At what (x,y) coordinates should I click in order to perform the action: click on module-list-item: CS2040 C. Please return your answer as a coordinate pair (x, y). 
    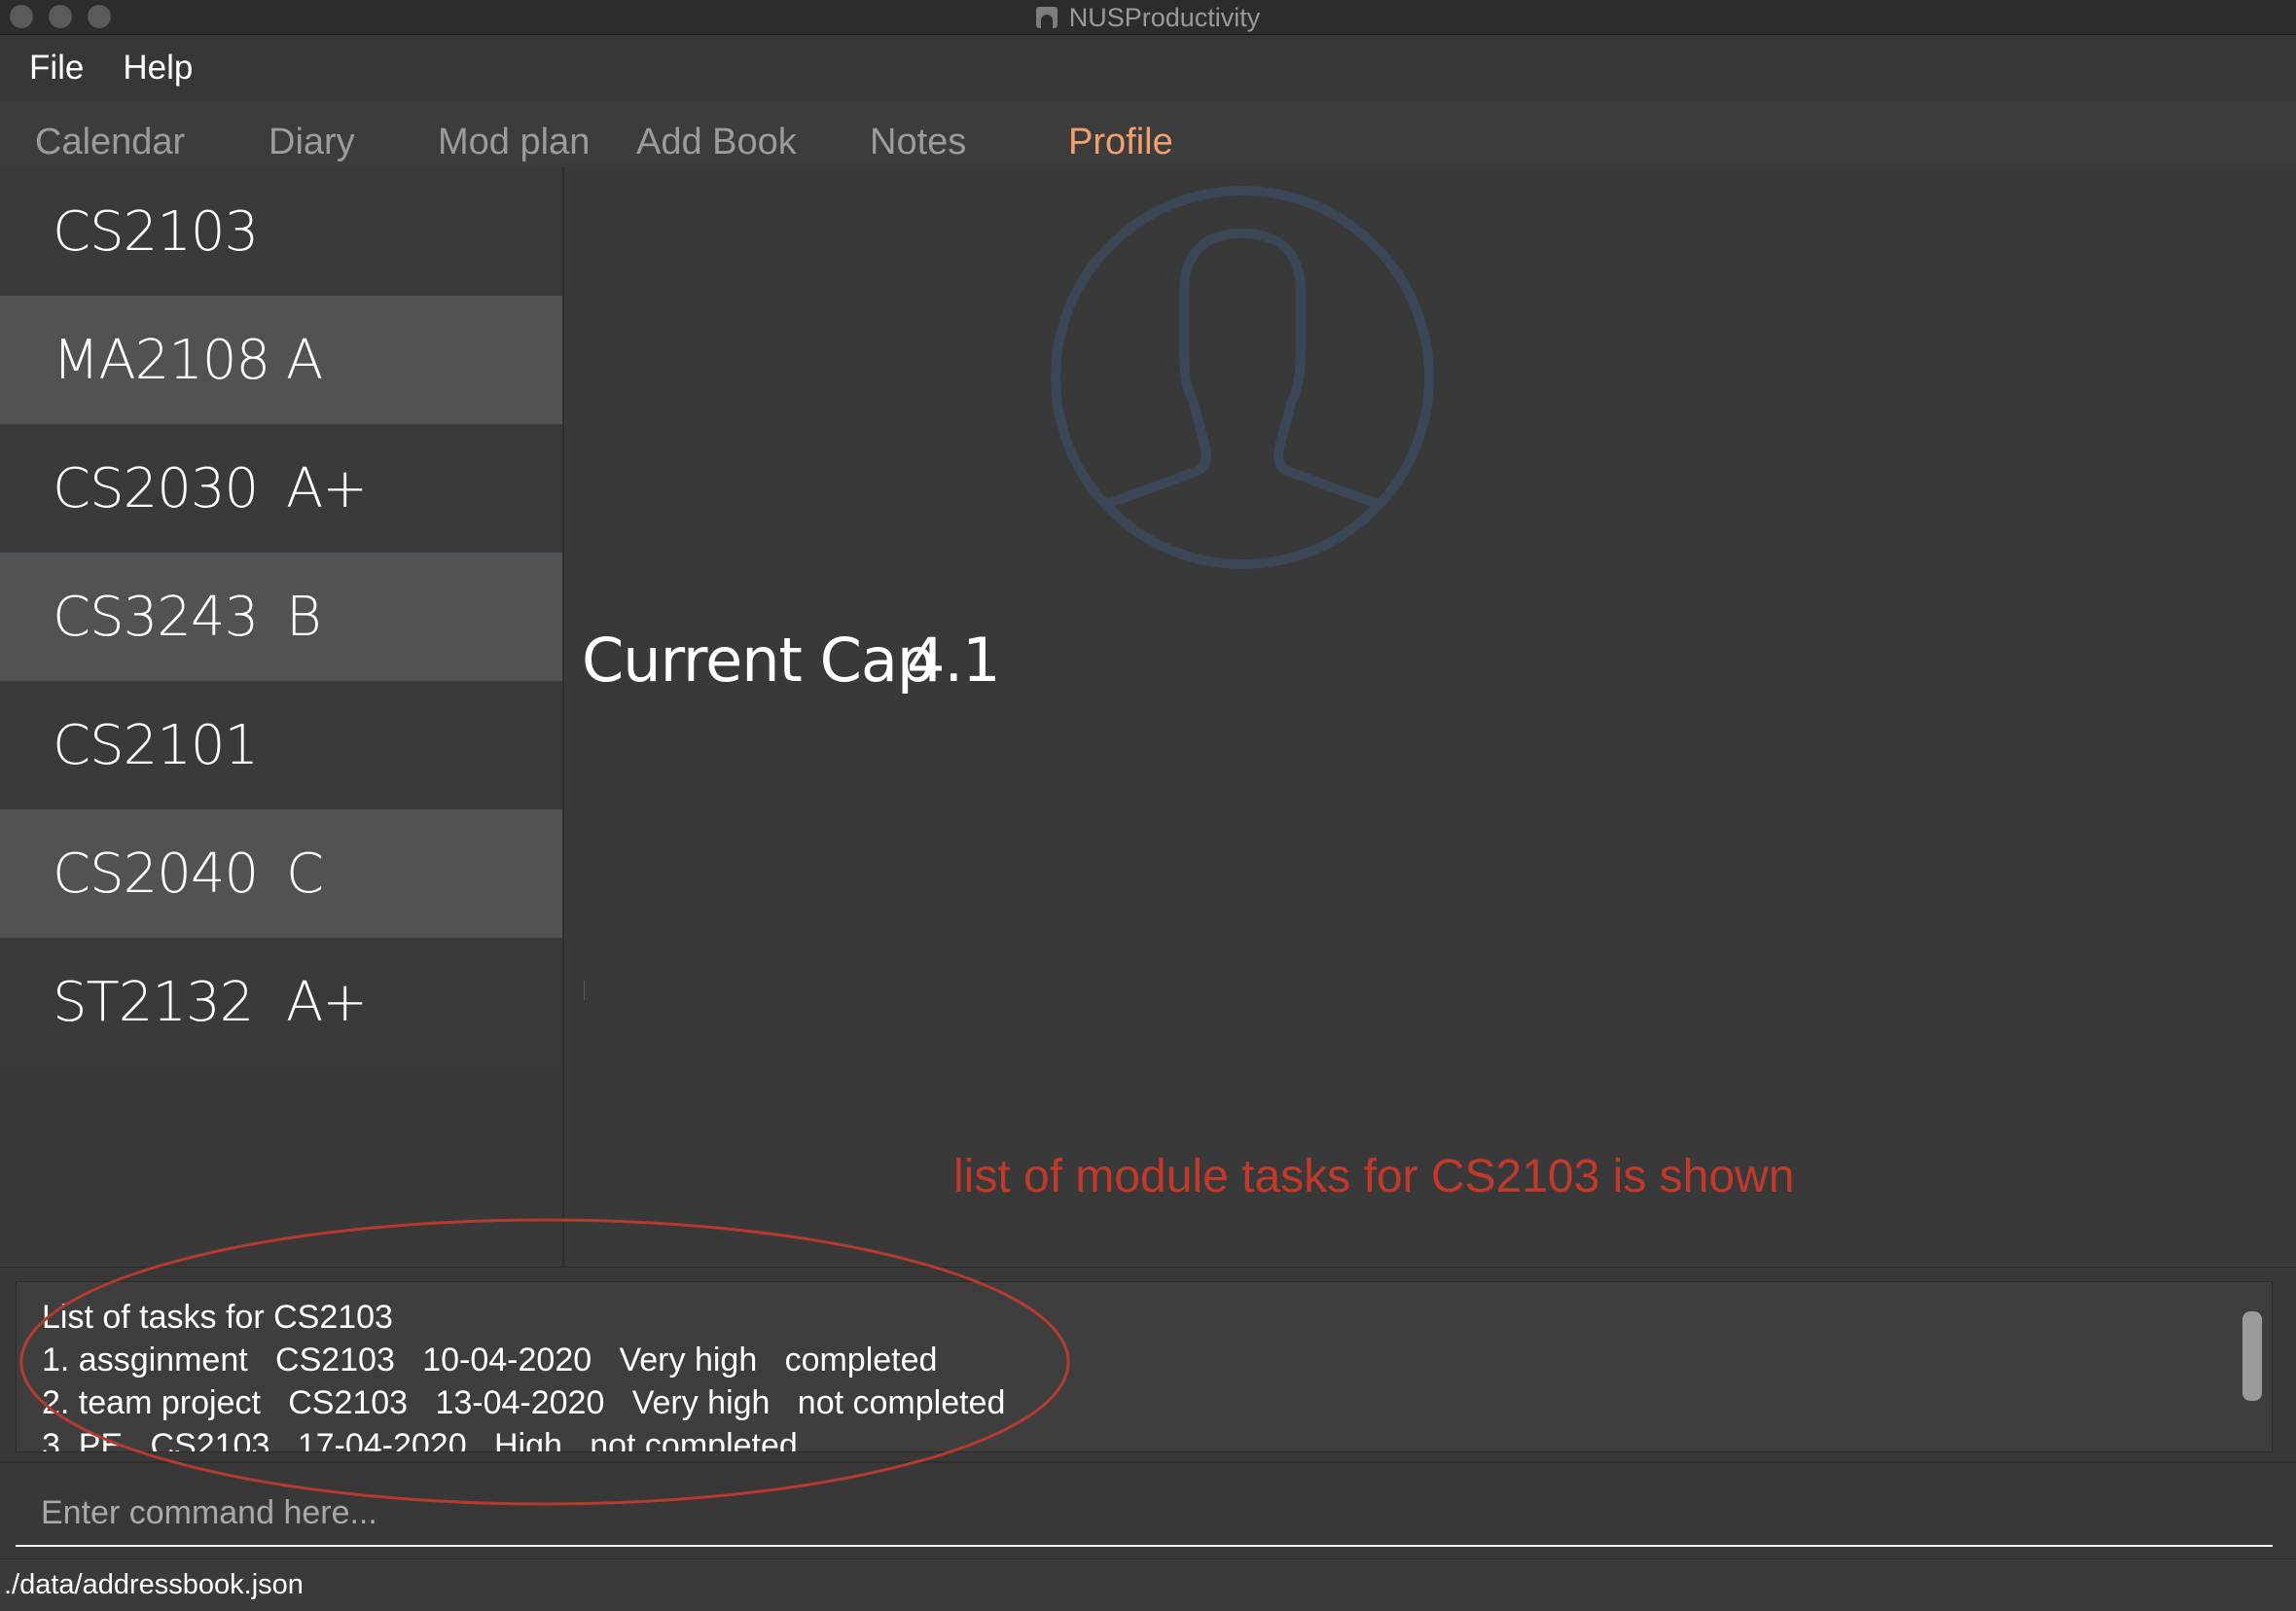
    Looking at the image, I should click on (281, 873).